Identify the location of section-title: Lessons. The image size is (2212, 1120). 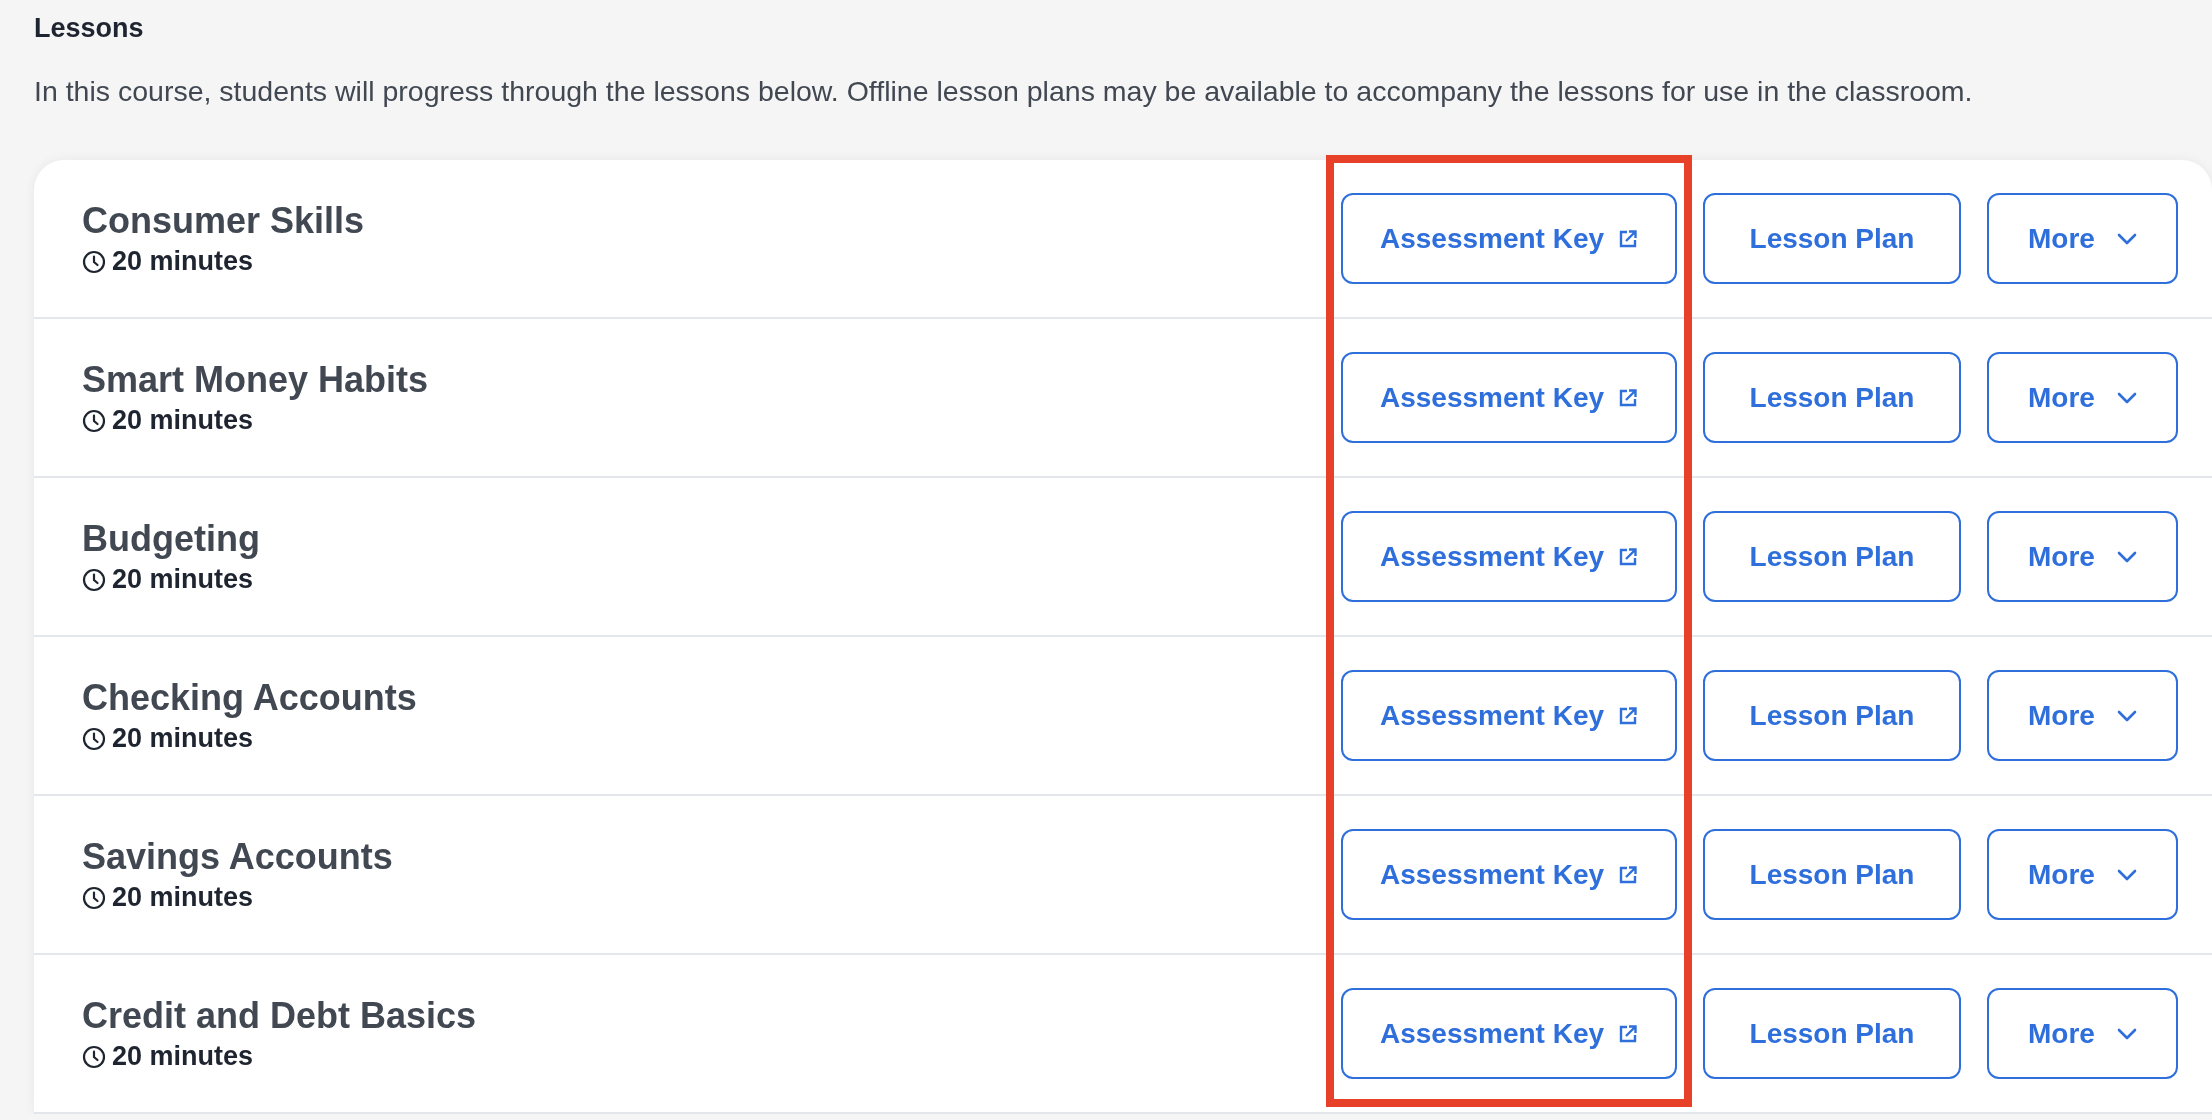
(89, 28).